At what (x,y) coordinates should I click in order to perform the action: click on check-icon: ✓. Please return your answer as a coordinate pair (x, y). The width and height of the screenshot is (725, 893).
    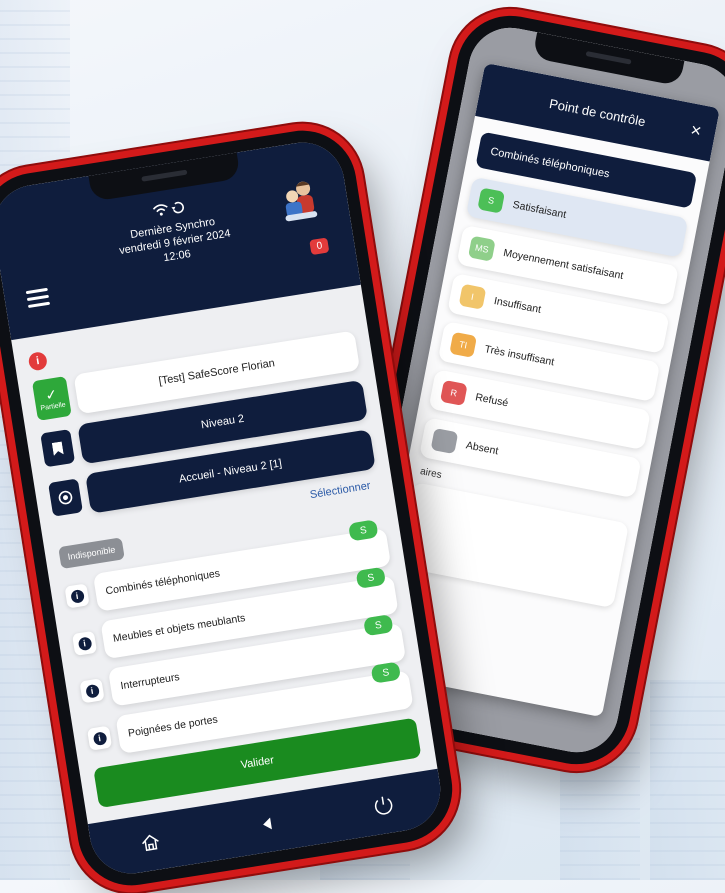
    Looking at the image, I should click on (51, 394).